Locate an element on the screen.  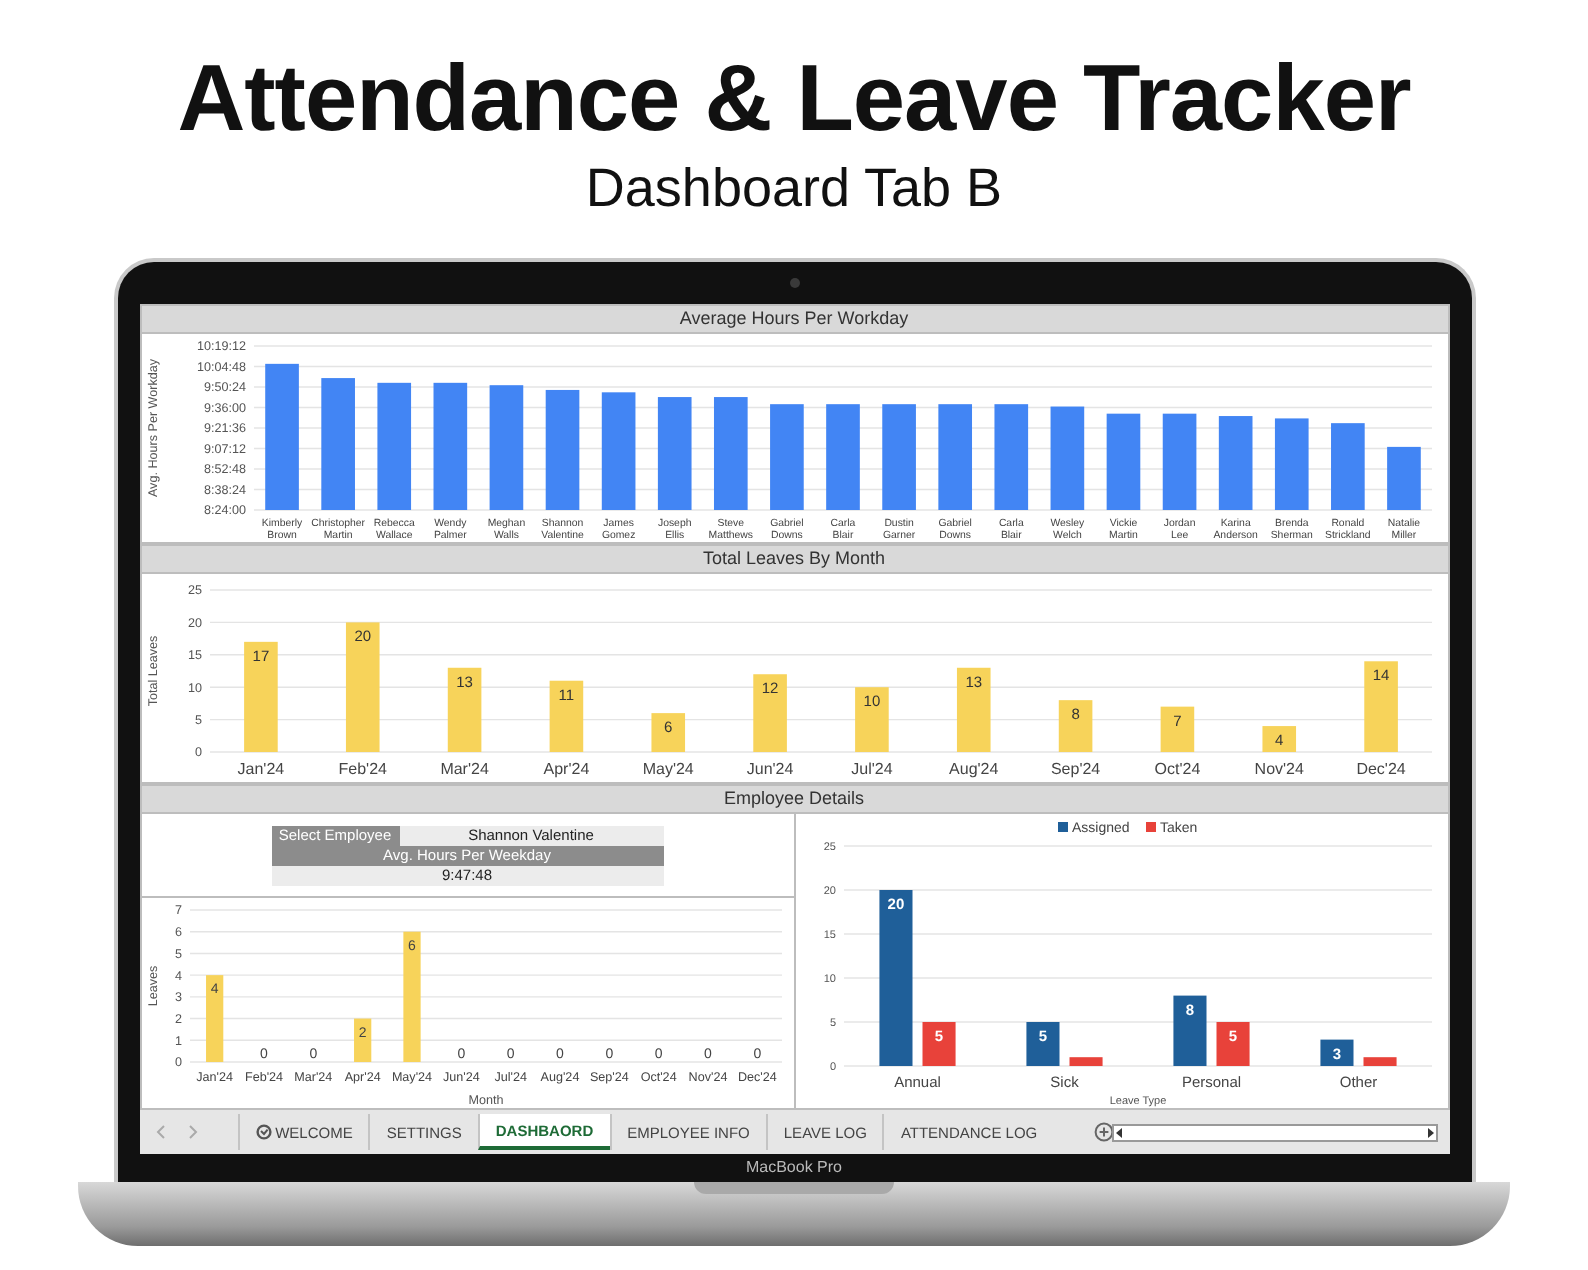
category-label: Aug'24 is located at coordinates (973, 769).